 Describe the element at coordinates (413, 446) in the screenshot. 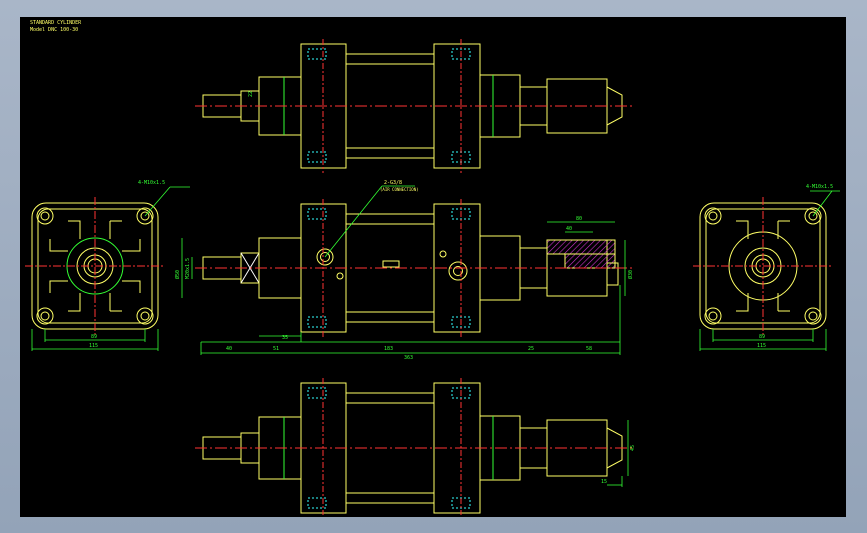

I see `bottom-view` at that location.